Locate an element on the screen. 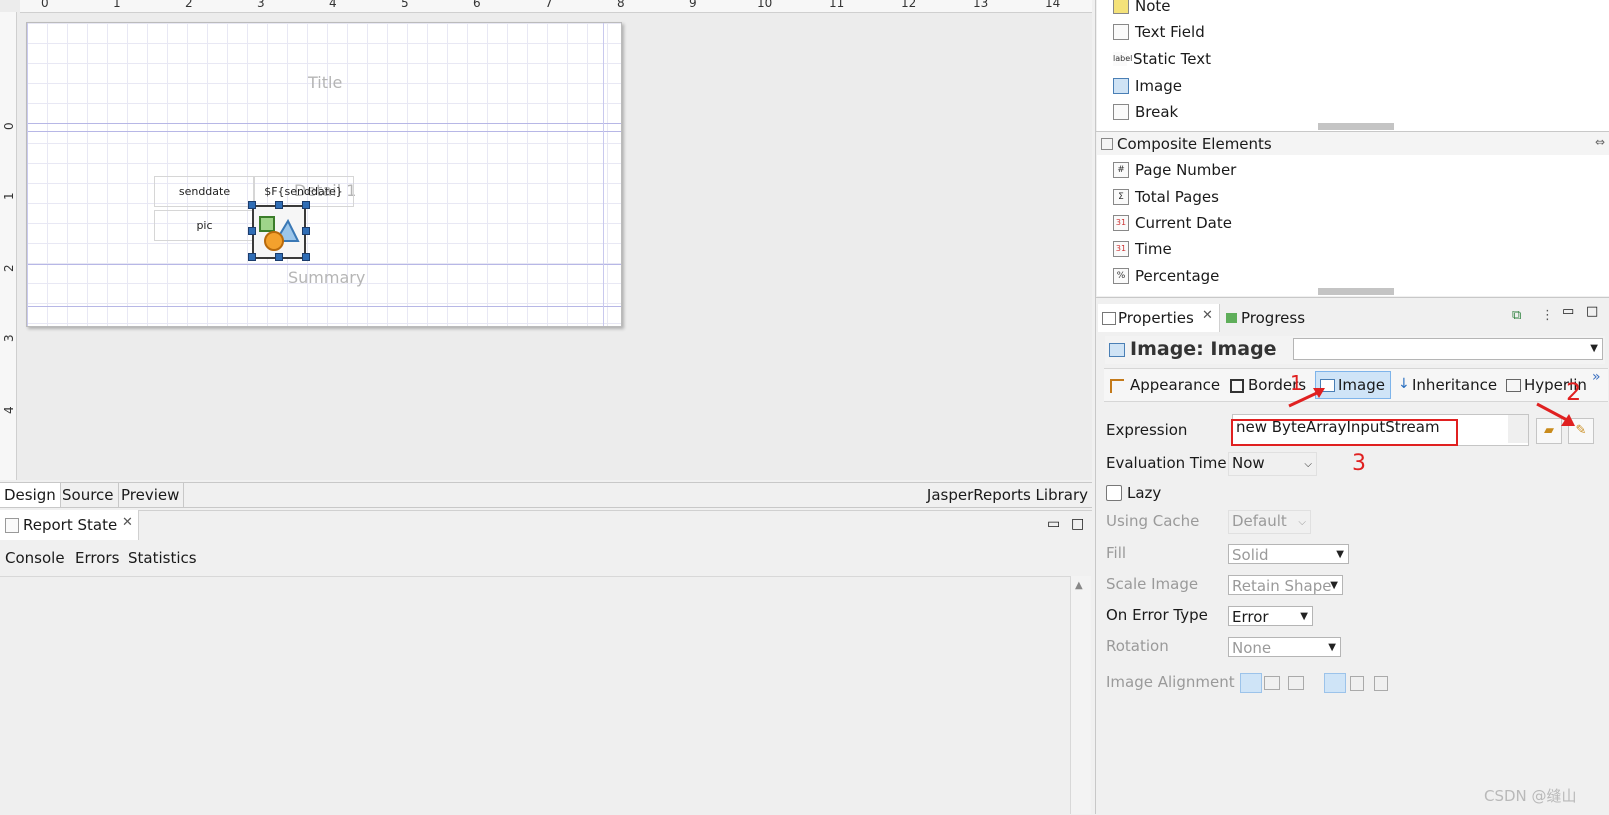 This screenshot has width=1609, height=815. combo-value: Retain Shape is located at coordinates (1282, 586).